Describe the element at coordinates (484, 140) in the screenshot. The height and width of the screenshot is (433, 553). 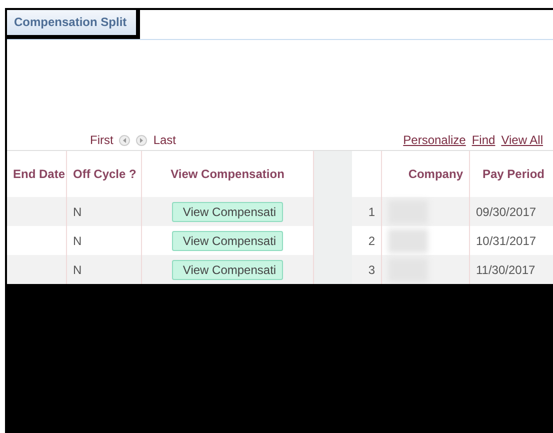
I see `grid-link: Find` at that location.